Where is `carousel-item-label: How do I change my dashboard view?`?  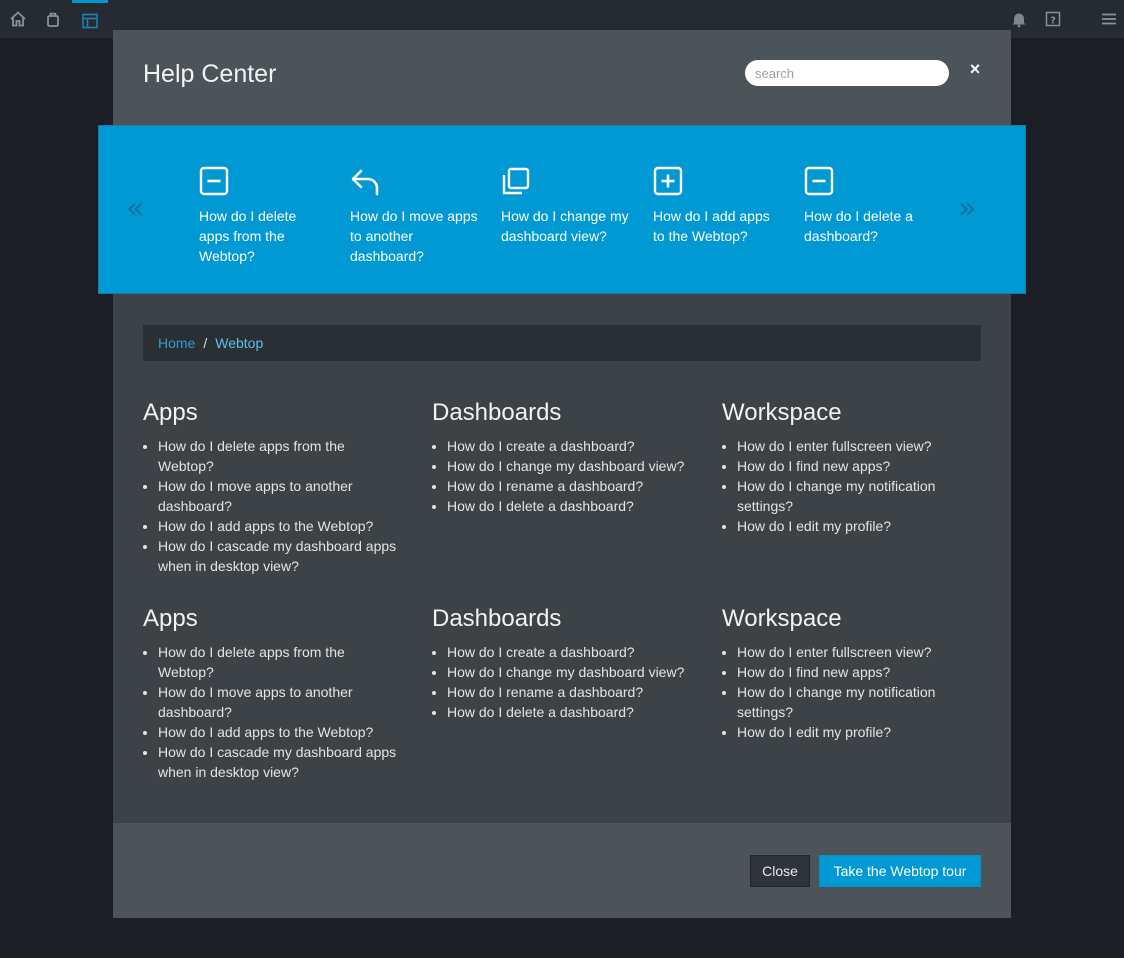 carousel-item-label: How do I change my dashboard view? is located at coordinates (565, 226).